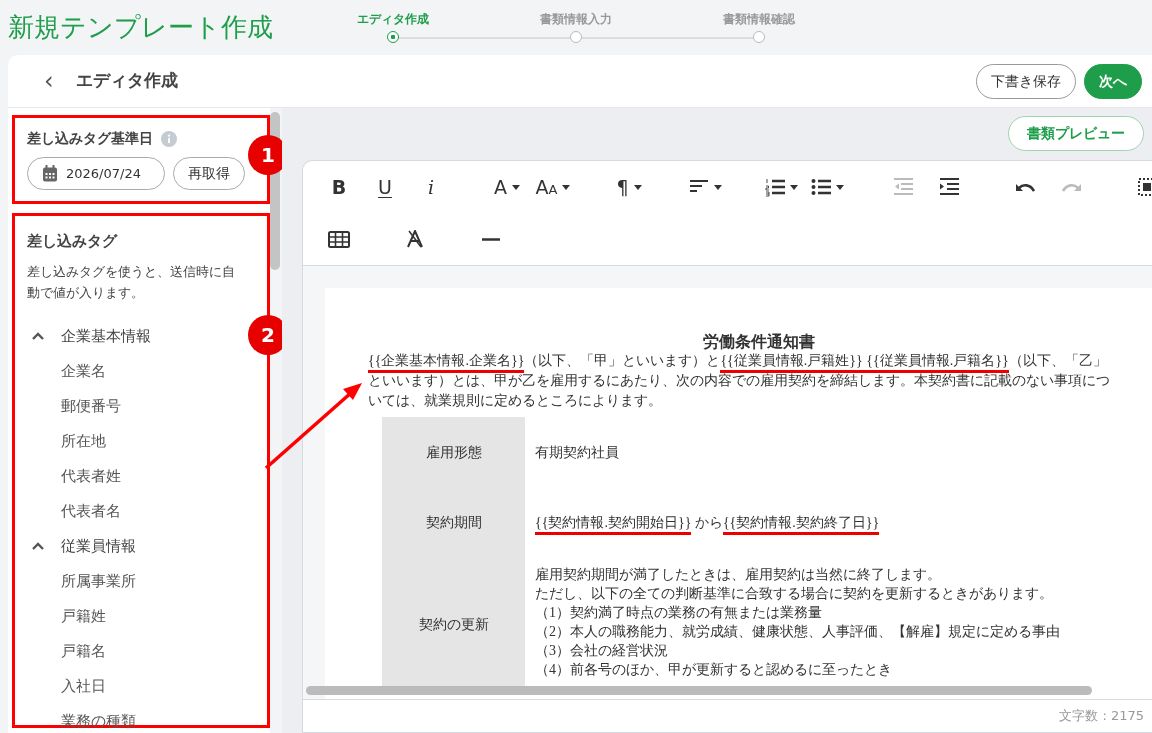 This screenshot has height=733, width=1152. What do you see at coordinates (140, 27) in the screenshot?
I see `page-title: 新規テンプレート作成` at bounding box center [140, 27].